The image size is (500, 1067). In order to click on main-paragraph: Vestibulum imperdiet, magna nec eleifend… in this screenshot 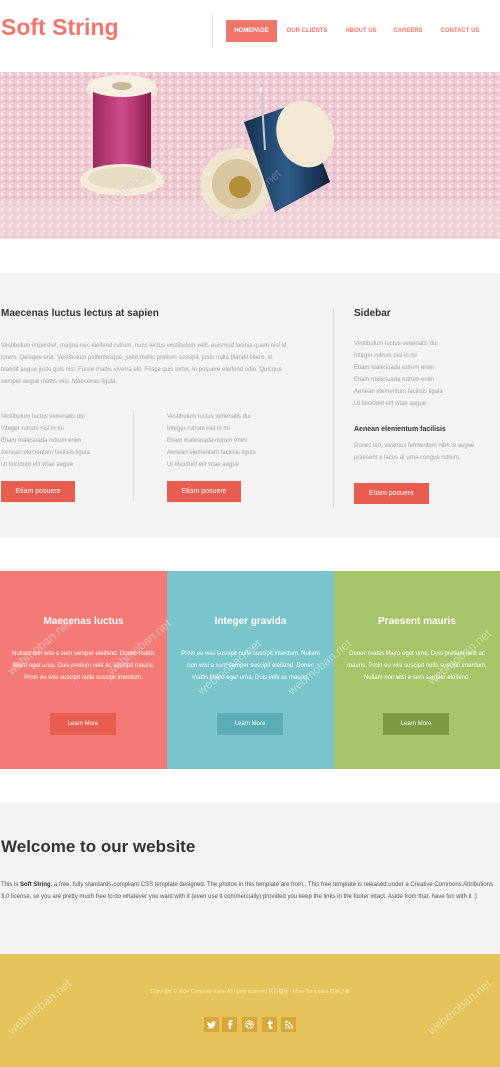, I will do `click(144, 364)`.